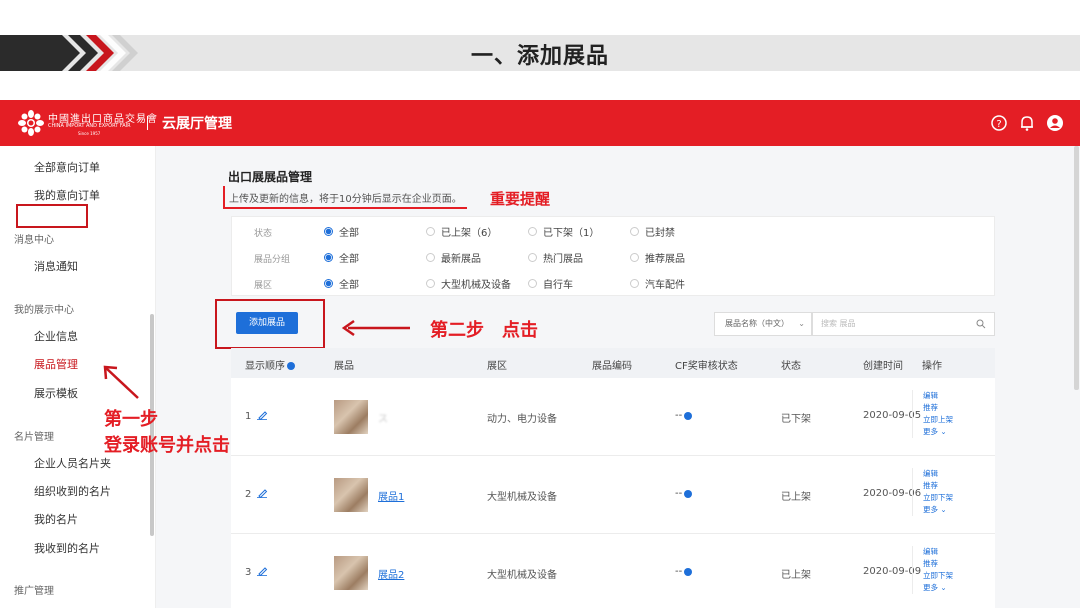 Image resolution: width=1080 pixels, height=608 pixels. I want to click on sidebar-item-my-card: 我的名片, so click(56, 519).